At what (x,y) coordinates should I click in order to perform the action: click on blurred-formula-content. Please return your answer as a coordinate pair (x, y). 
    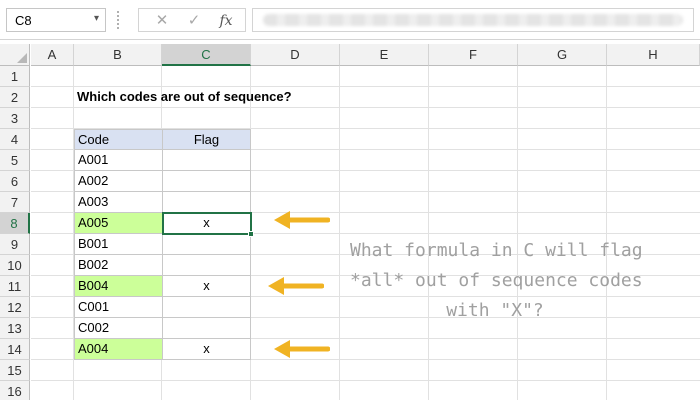
    Looking at the image, I should click on (473, 20).